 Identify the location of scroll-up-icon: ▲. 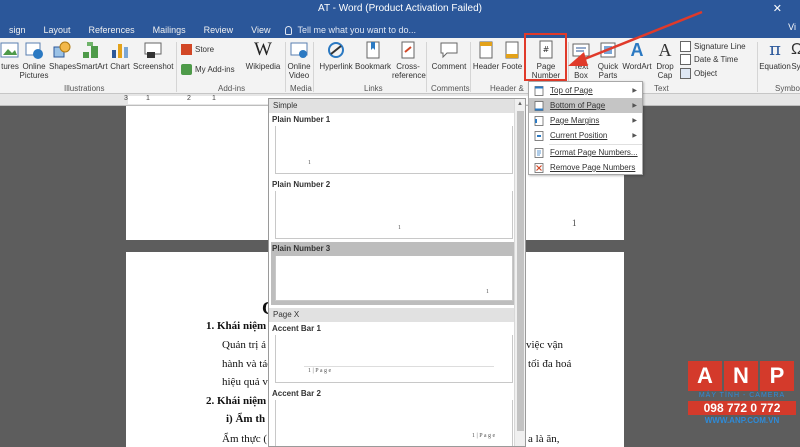
(520, 104).